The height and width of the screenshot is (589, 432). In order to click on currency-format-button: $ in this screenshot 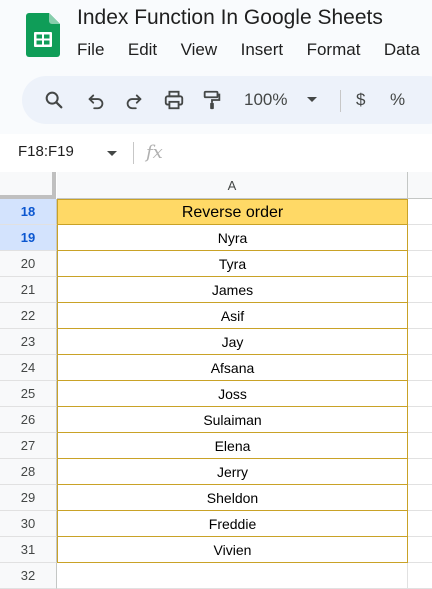, I will do `click(360, 100)`.